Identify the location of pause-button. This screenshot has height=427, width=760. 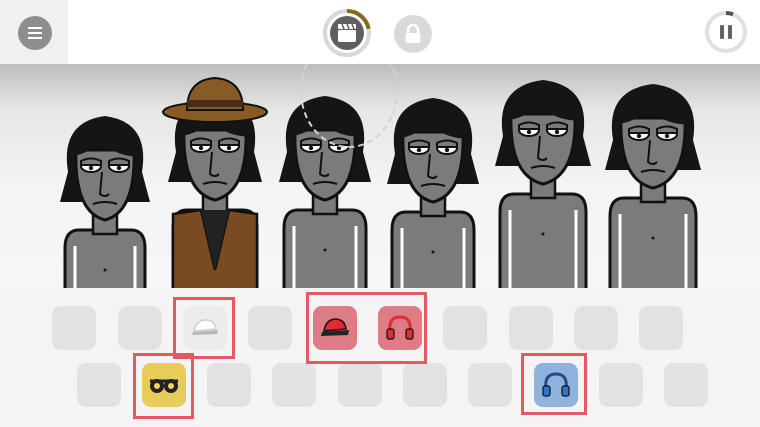
(726, 32).